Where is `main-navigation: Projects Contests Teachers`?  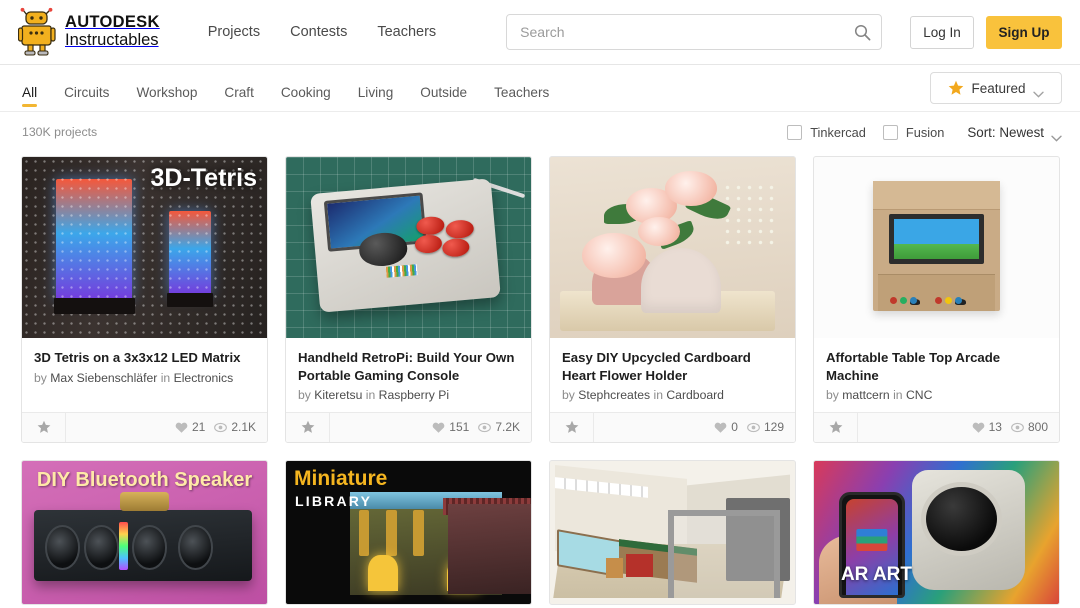
main-navigation: Projects Contests Teachers is located at coordinates (322, 32).